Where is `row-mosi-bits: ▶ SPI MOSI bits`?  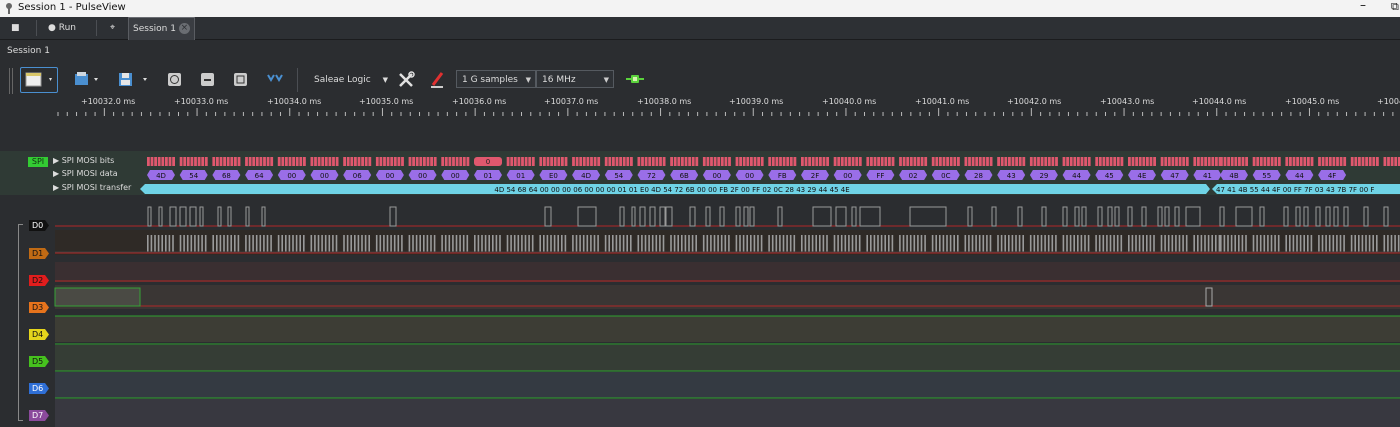 row-mosi-bits: ▶ SPI MOSI bits is located at coordinates (83, 160).